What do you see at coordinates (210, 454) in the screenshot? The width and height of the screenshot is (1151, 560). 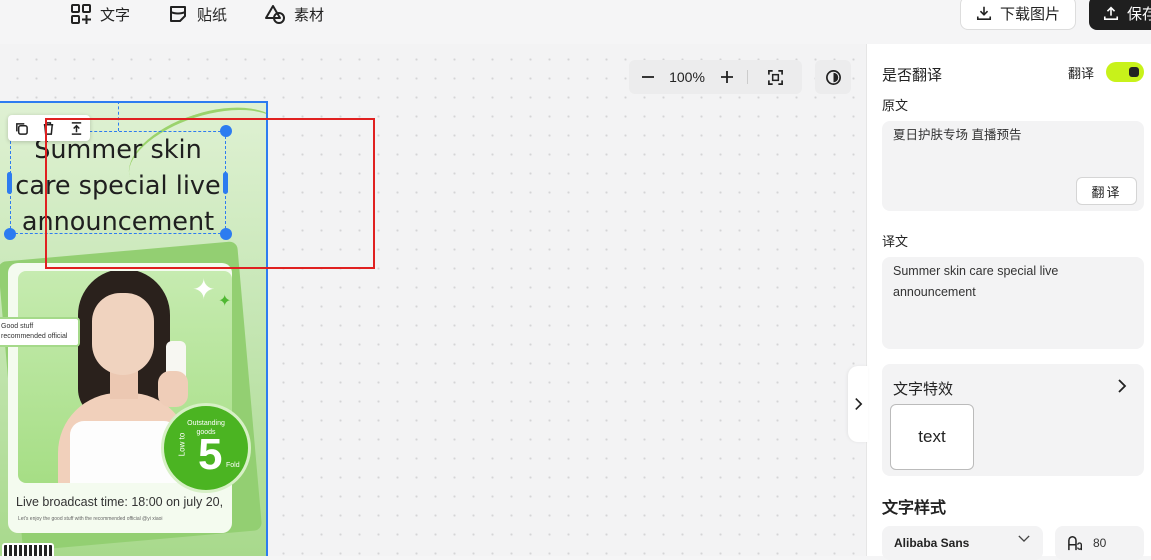 I see `badge-number: 5` at bounding box center [210, 454].